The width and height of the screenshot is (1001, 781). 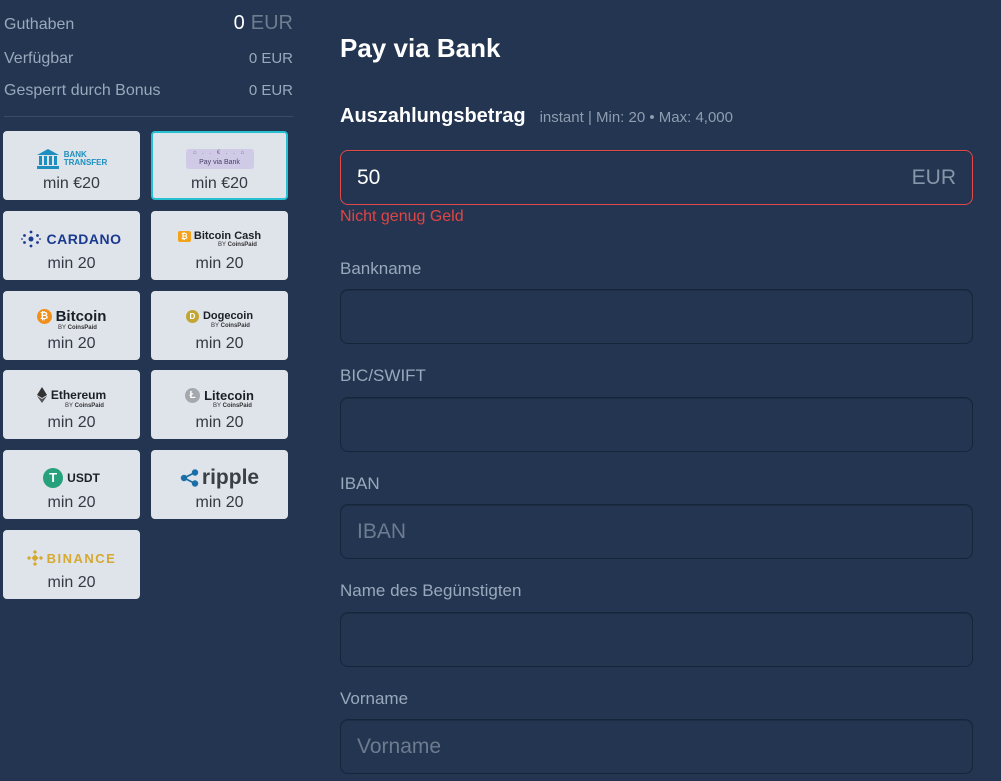 I want to click on method-min-ripple: min 20, so click(x=219, y=502).